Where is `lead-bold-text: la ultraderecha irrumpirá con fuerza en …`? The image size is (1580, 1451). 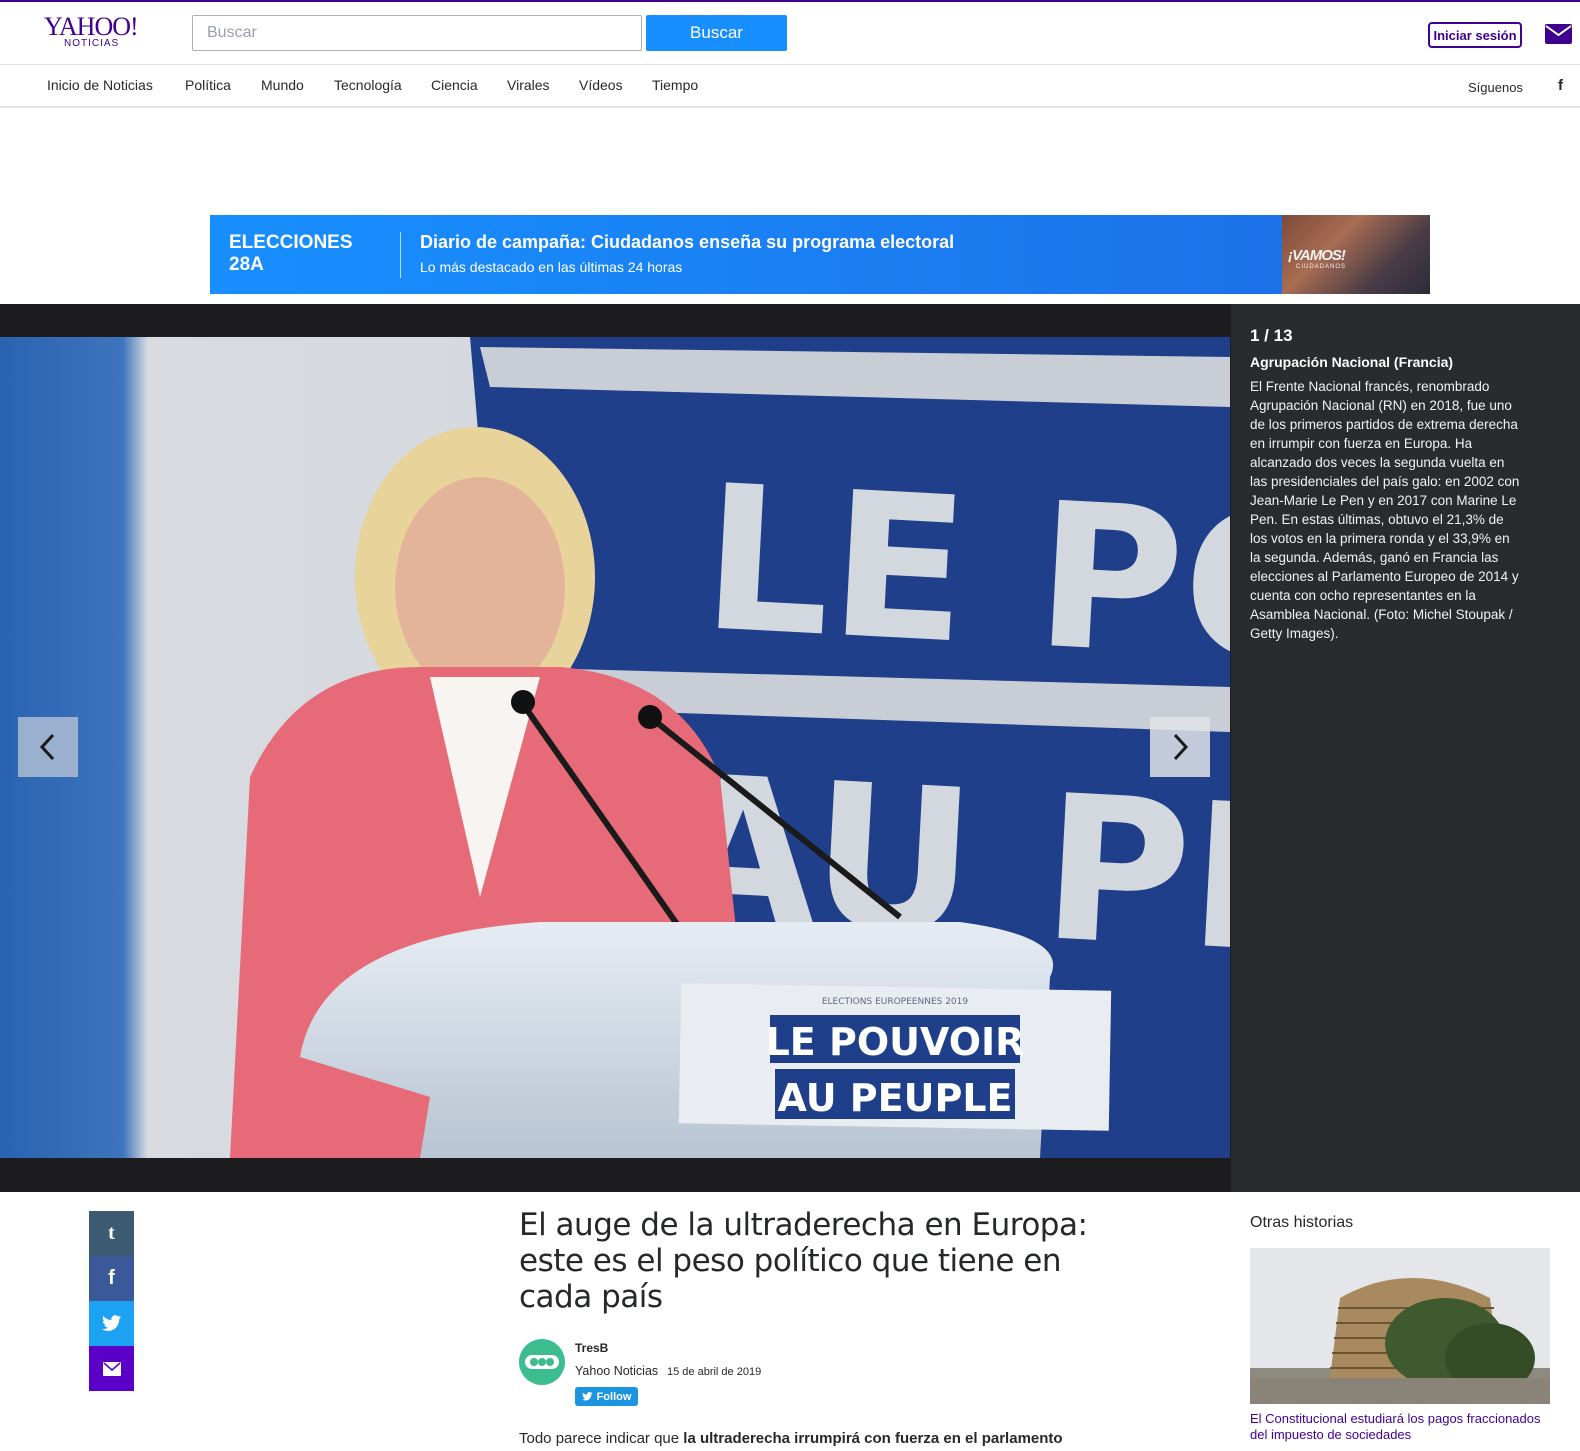
lead-bold-text: la ultraderecha irrumpirá con fuerza en … is located at coordinates (873, 1438).